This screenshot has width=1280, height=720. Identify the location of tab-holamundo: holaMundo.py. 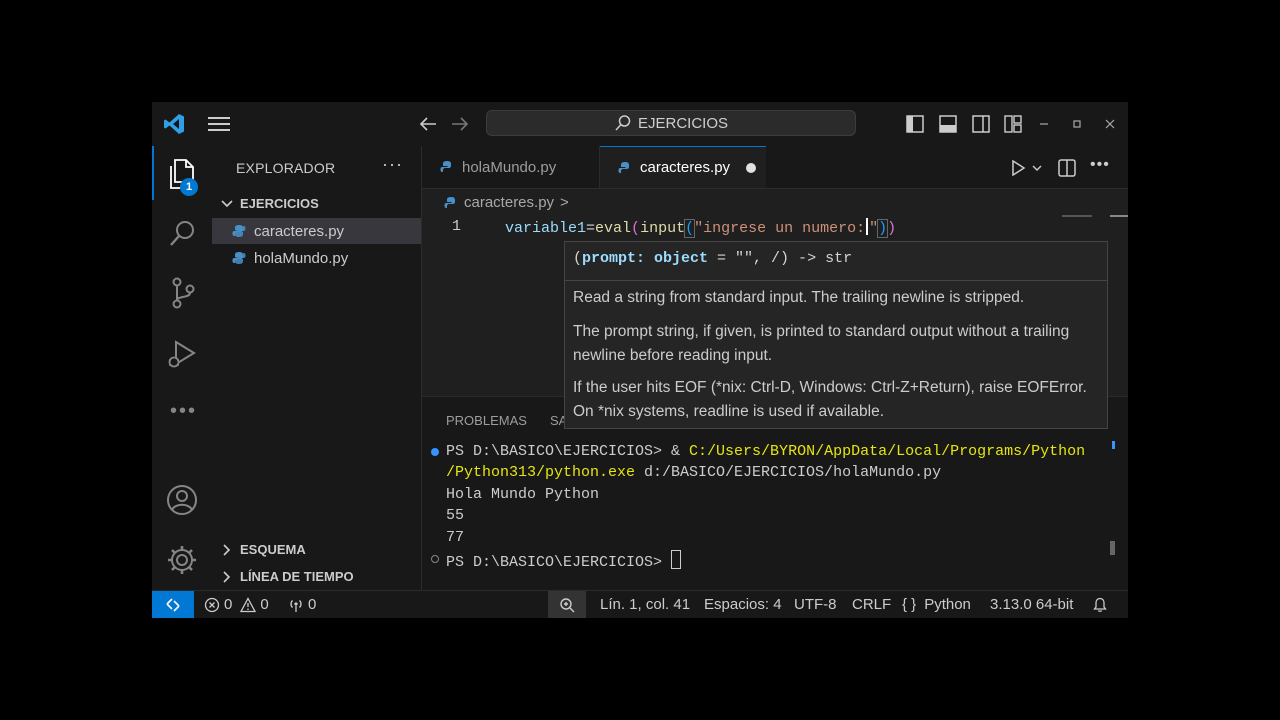
(511, 167).